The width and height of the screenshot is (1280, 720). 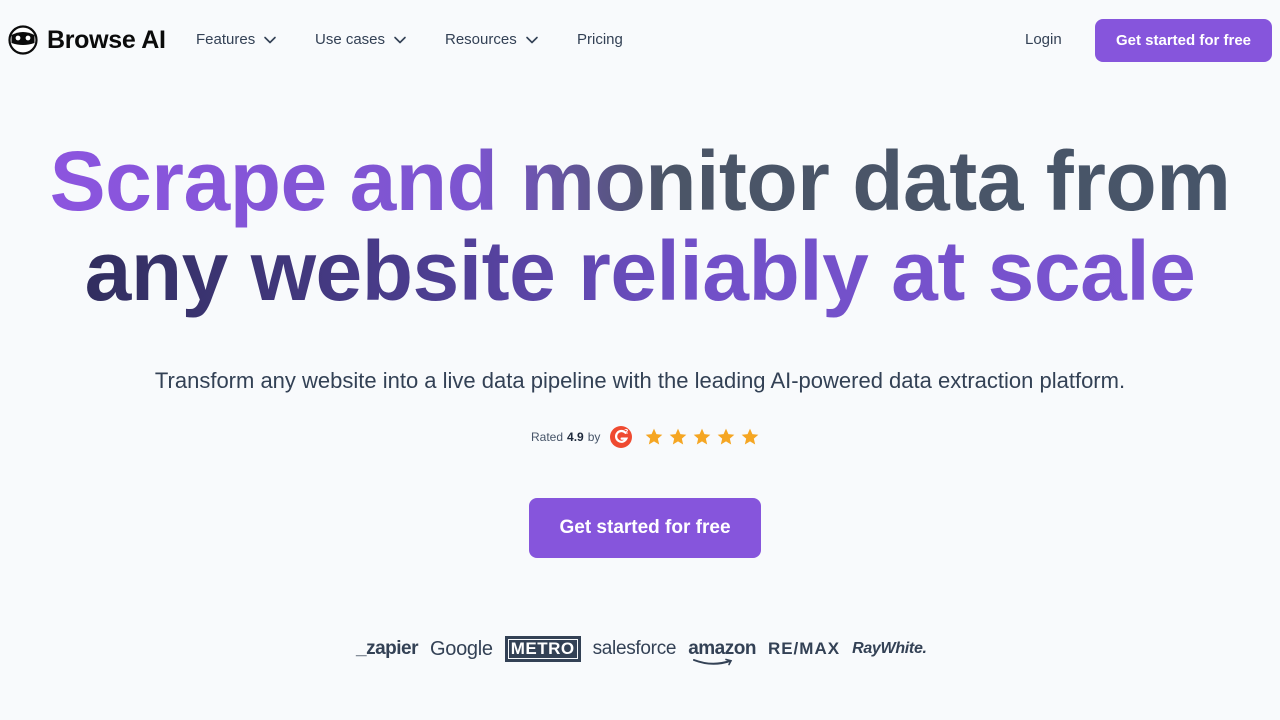 I want to click on hero-title-line-2: any website reliably at scale, so click(x=640, y=271).